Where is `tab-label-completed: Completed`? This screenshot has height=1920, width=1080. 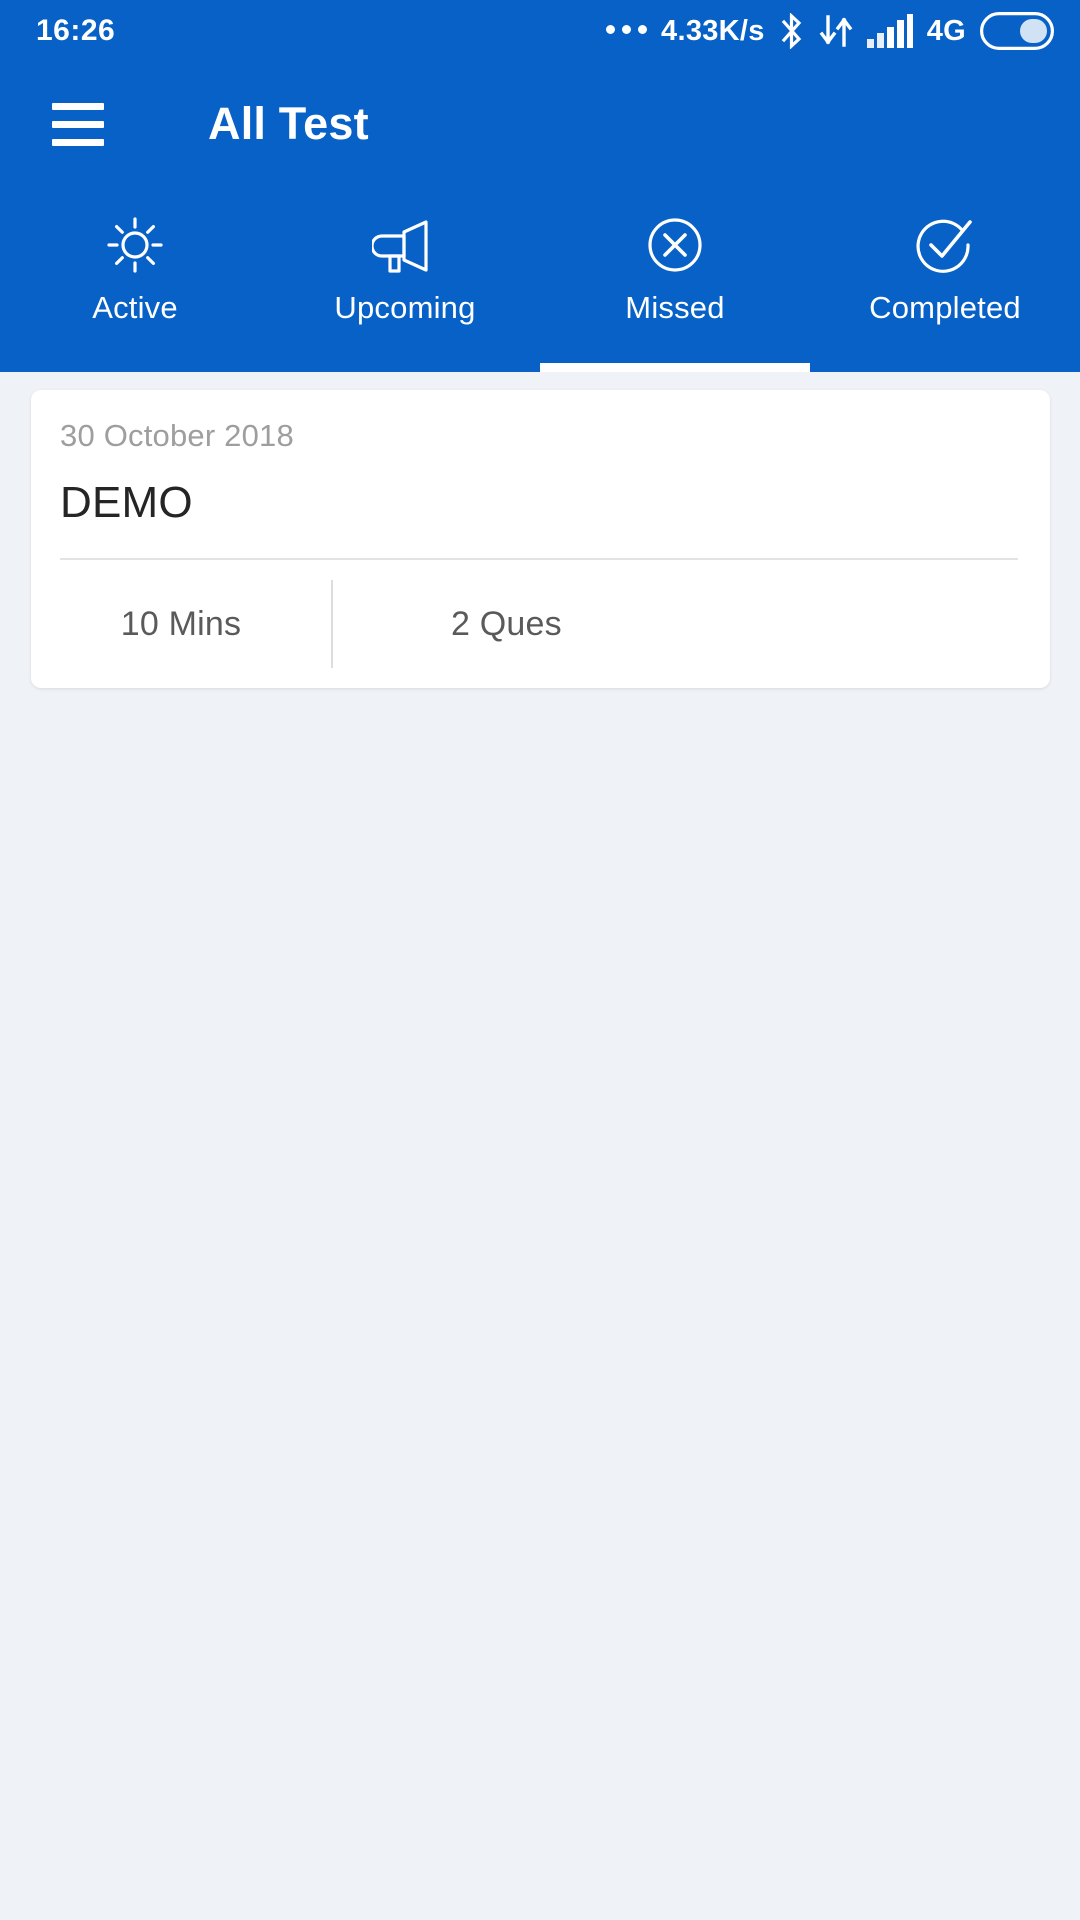 tab-label-completed: Completed is located at coordinates (945, 307).